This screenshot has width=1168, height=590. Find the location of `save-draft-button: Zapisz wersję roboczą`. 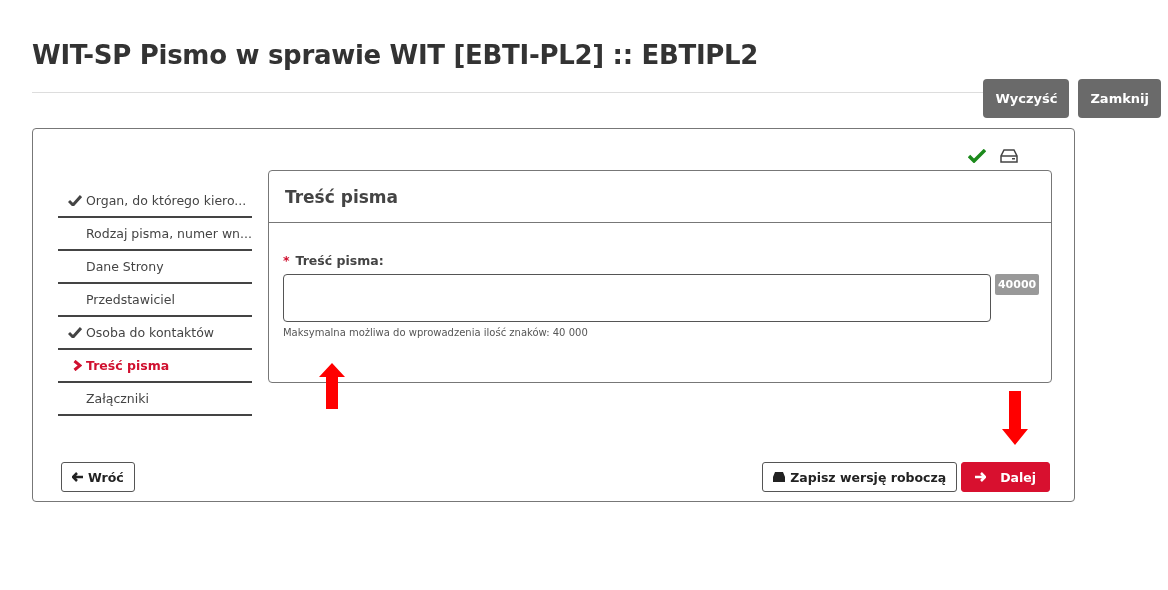

save-draft-button: Zapisz wersję roboczą is located at coordinates (860, 477).